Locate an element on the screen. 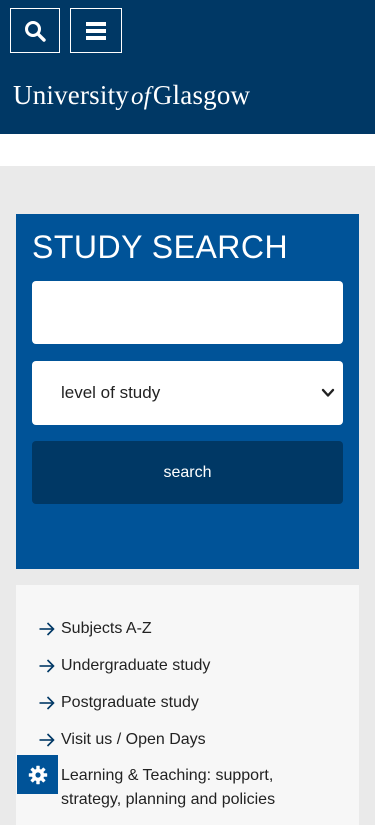 This screenshot has width=375, height=825. level-of-study-select: level of study is located at coordinates (187, 393).